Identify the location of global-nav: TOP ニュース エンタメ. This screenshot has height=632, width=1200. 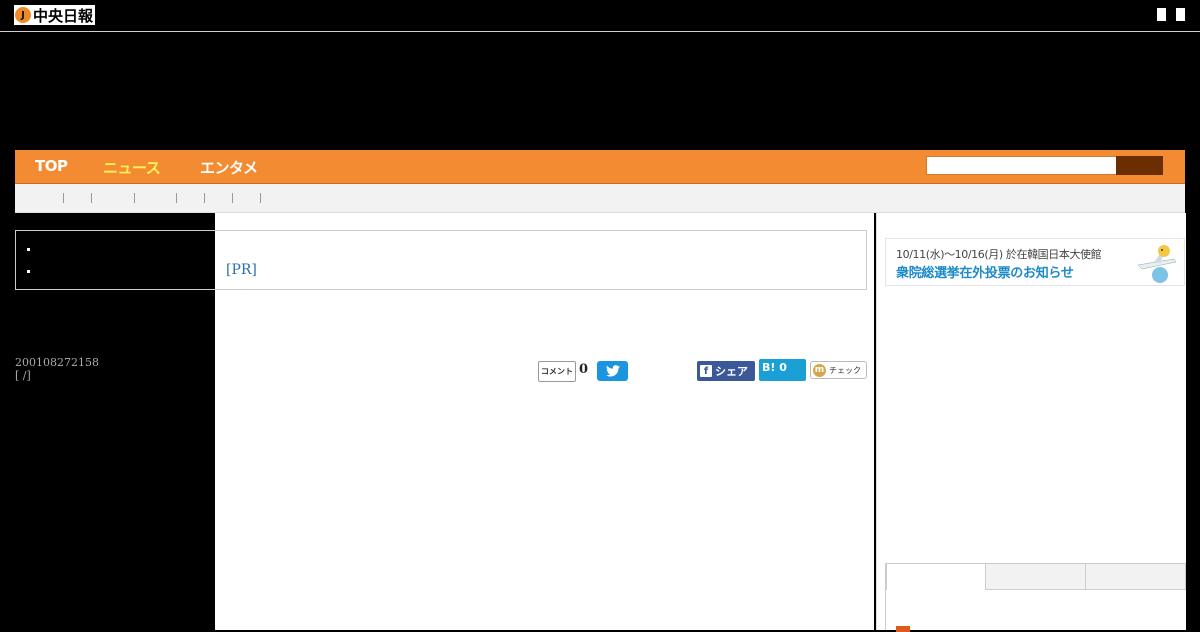
(600, 167).